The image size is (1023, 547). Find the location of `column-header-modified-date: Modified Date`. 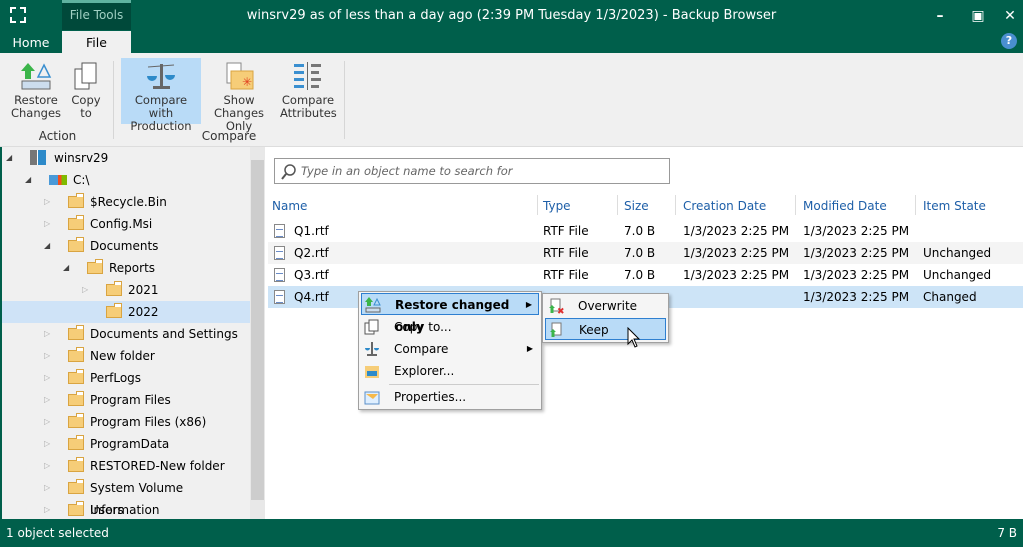

column-header-modified-date: Modified Date is located at coordinates (845, 206).